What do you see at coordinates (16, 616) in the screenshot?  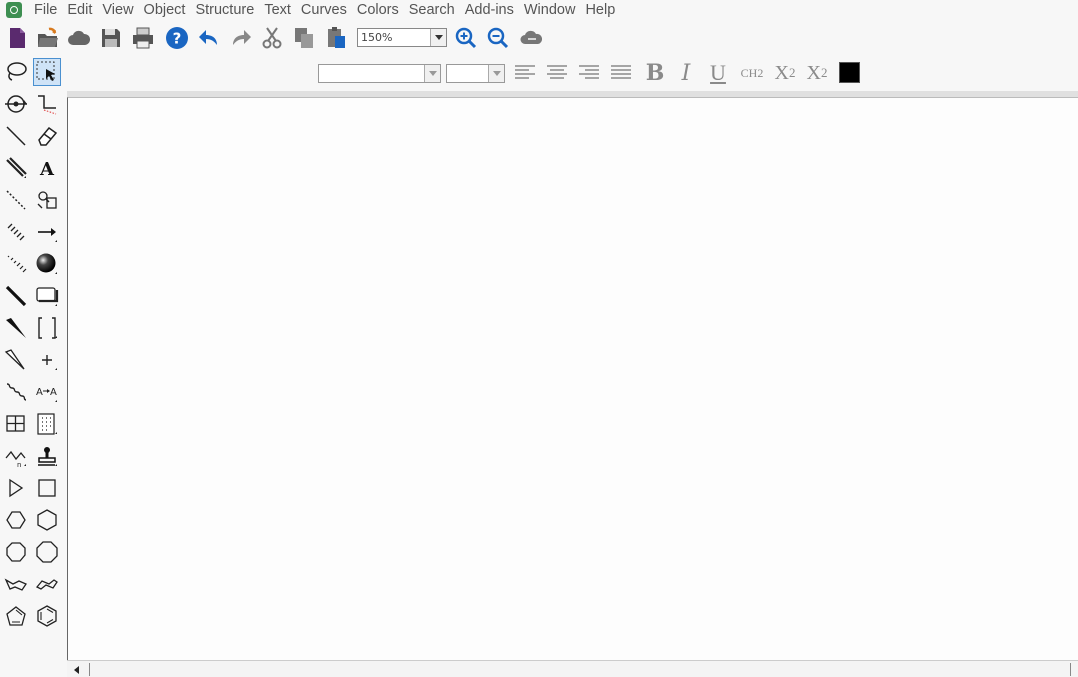 I see `cyclopentadiene-icon` at bounding box center [16, 616].